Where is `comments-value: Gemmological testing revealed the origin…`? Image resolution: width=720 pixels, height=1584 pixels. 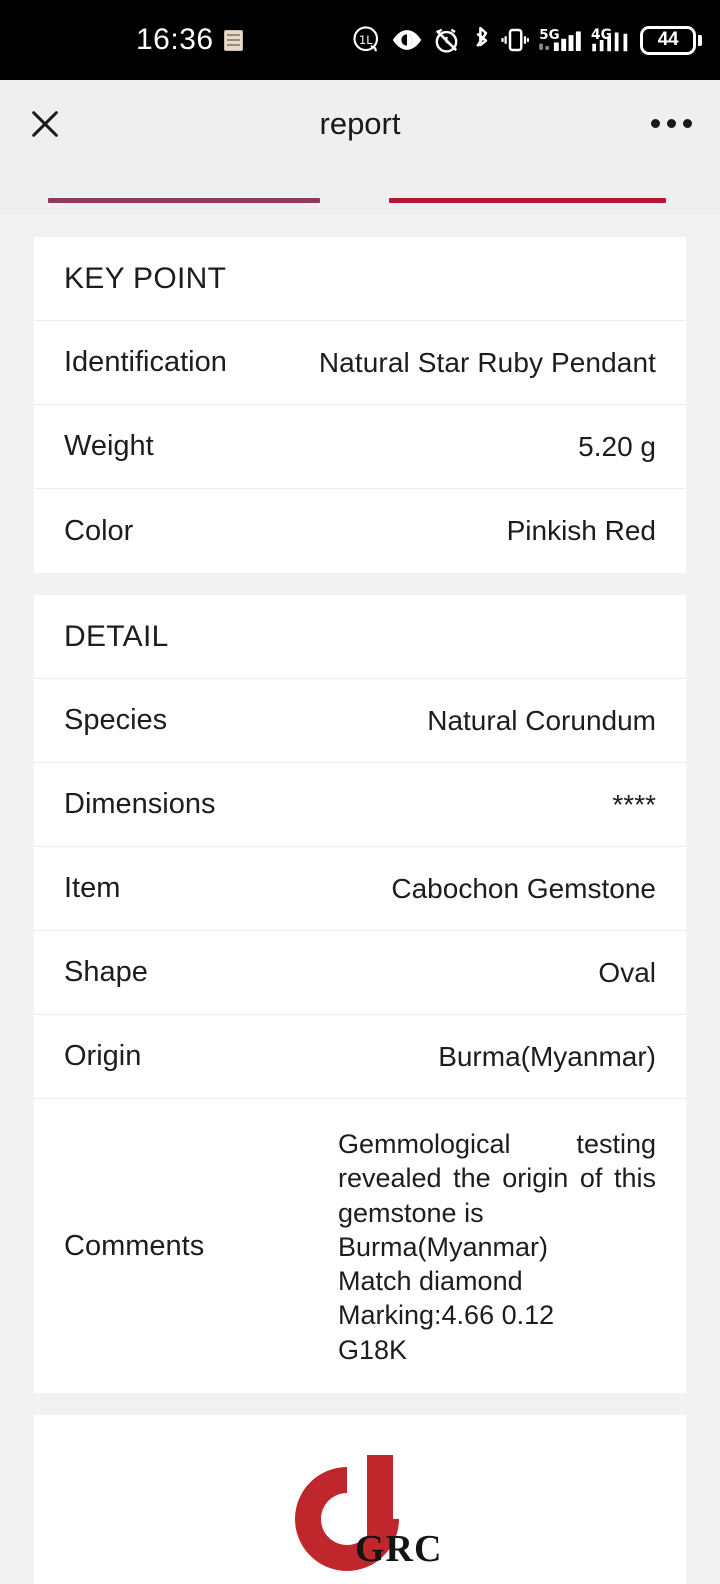
comments-value: Gemmological testing revealed the origin… is located at coordinates (497, 1247).